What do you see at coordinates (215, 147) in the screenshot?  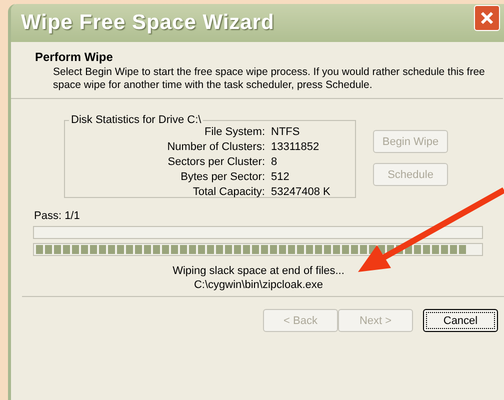 I see `stat-label: Number of Clusters:` at bounding box center [215, 147].